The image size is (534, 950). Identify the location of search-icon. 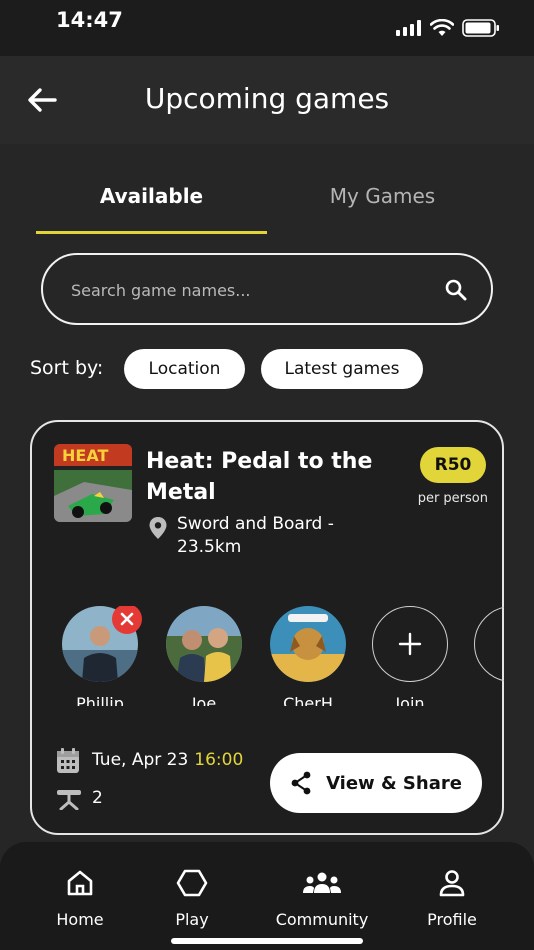
(456, 290).